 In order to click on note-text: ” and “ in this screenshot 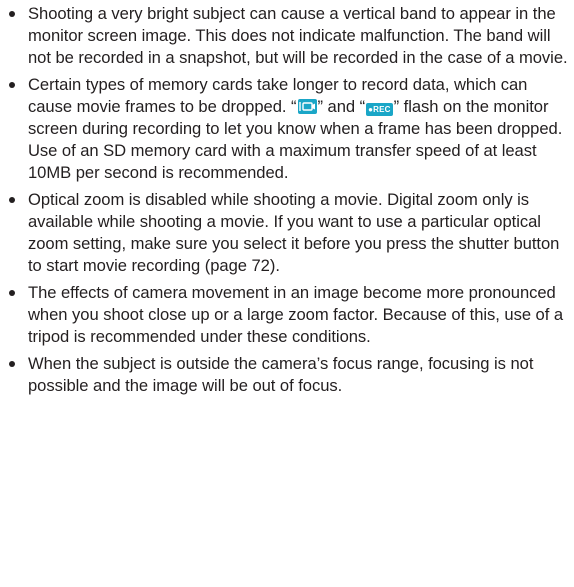, I will do `click(341, 106)`.